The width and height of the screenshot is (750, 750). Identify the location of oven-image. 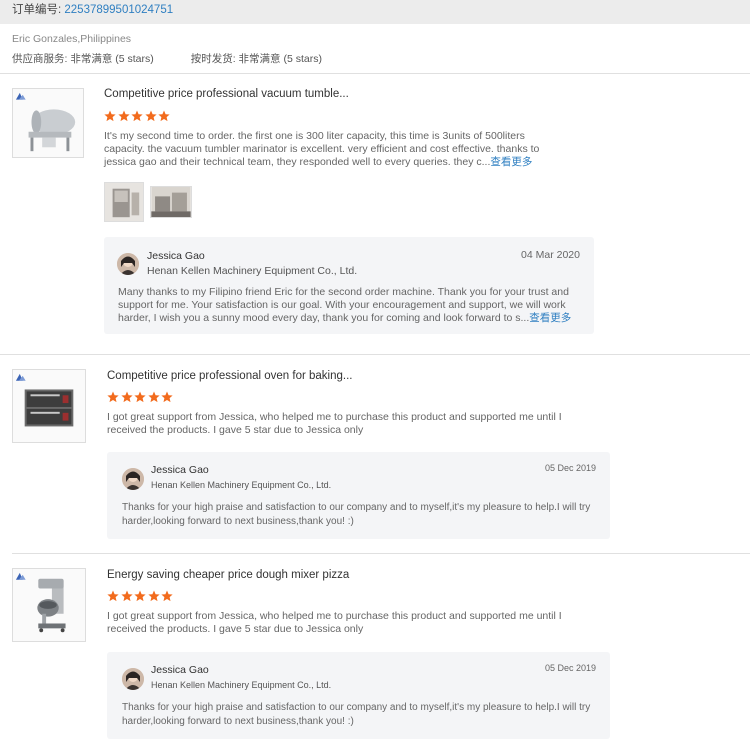
(49, 406).